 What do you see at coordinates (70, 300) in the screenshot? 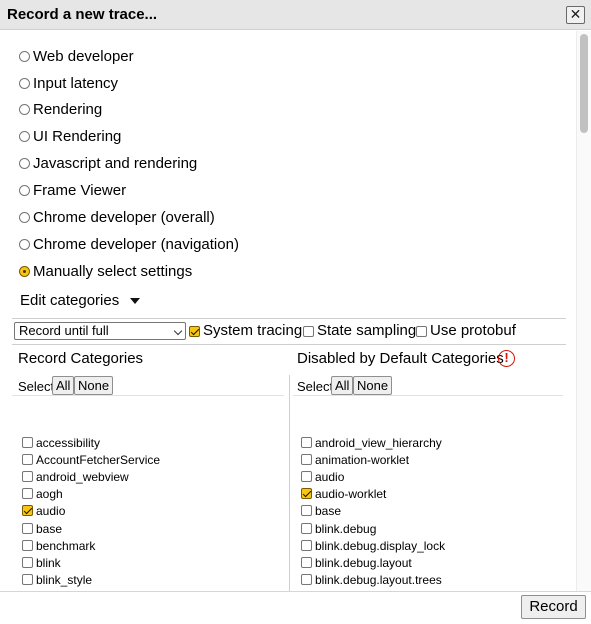
I see `edit-categories-label: Edit categories` at bounding box center [70, 300].